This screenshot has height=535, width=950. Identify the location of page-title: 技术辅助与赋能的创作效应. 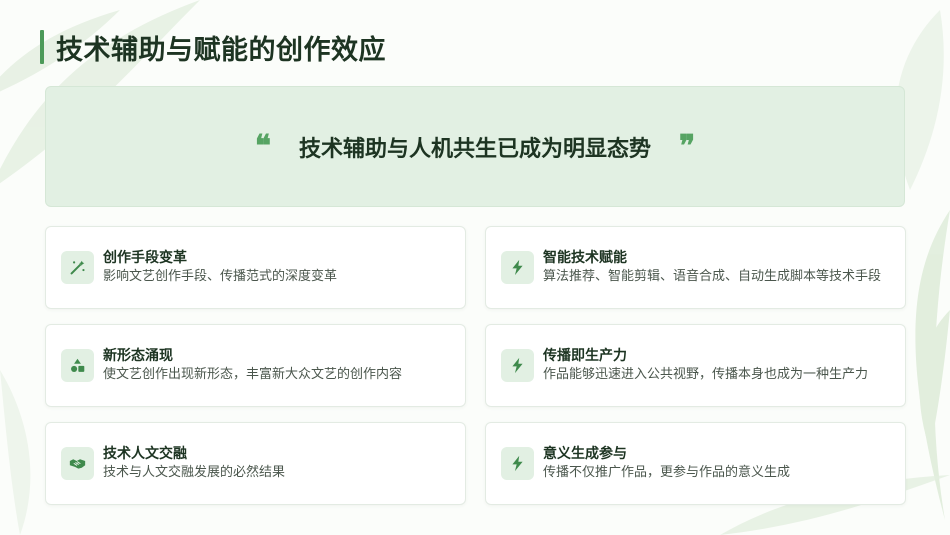
(221, 50).